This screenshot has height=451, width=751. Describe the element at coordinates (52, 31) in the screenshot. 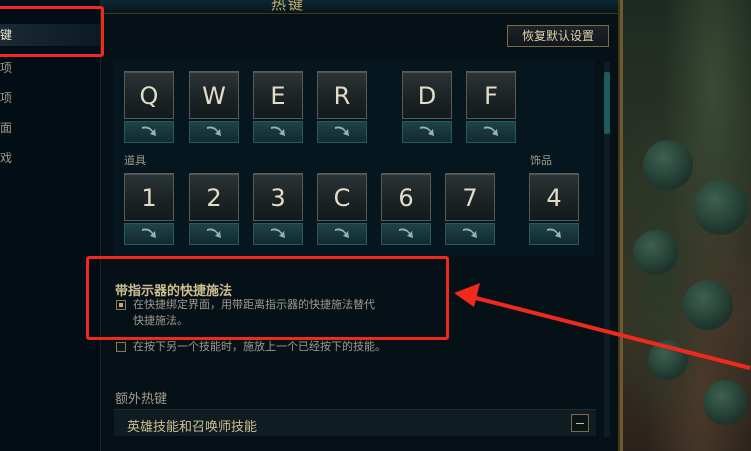

I see `annotation-box-sidebar` at that location.